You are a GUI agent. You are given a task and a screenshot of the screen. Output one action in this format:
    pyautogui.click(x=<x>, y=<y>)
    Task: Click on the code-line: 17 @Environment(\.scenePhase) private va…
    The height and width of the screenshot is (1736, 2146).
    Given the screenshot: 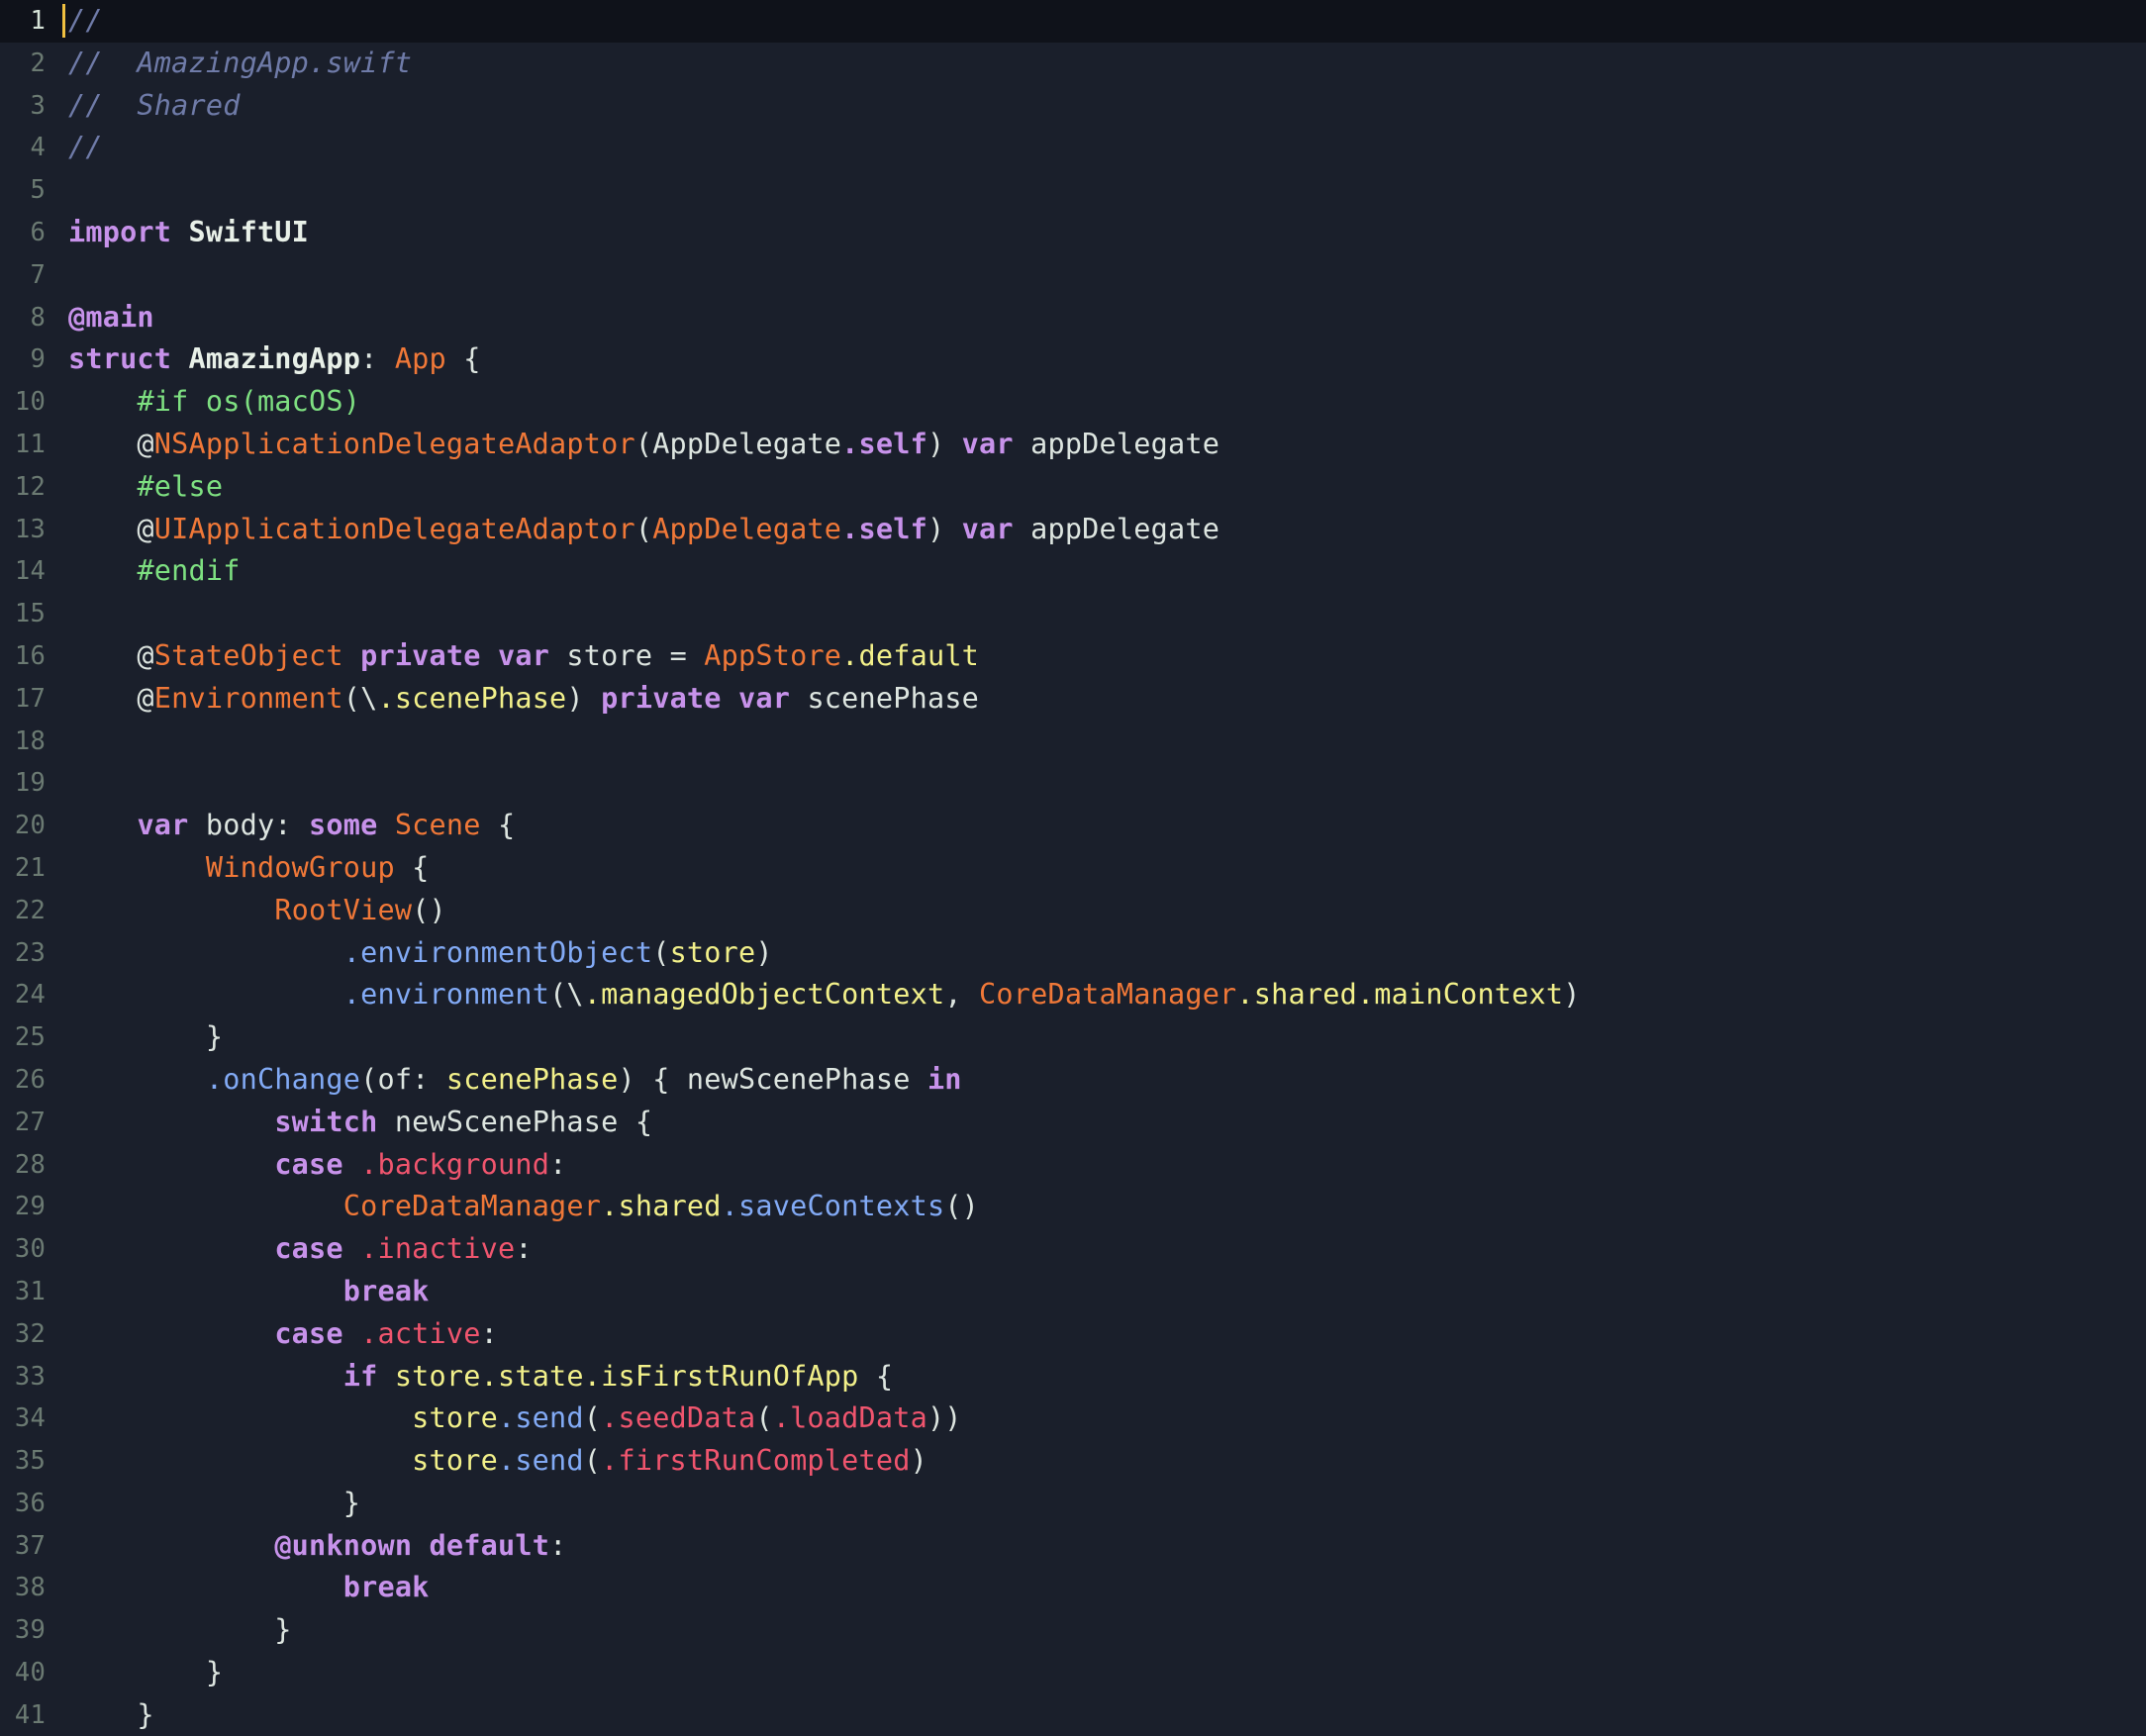 What is the action you would take?
    pyautogui.click(x=1073, y=699)
    